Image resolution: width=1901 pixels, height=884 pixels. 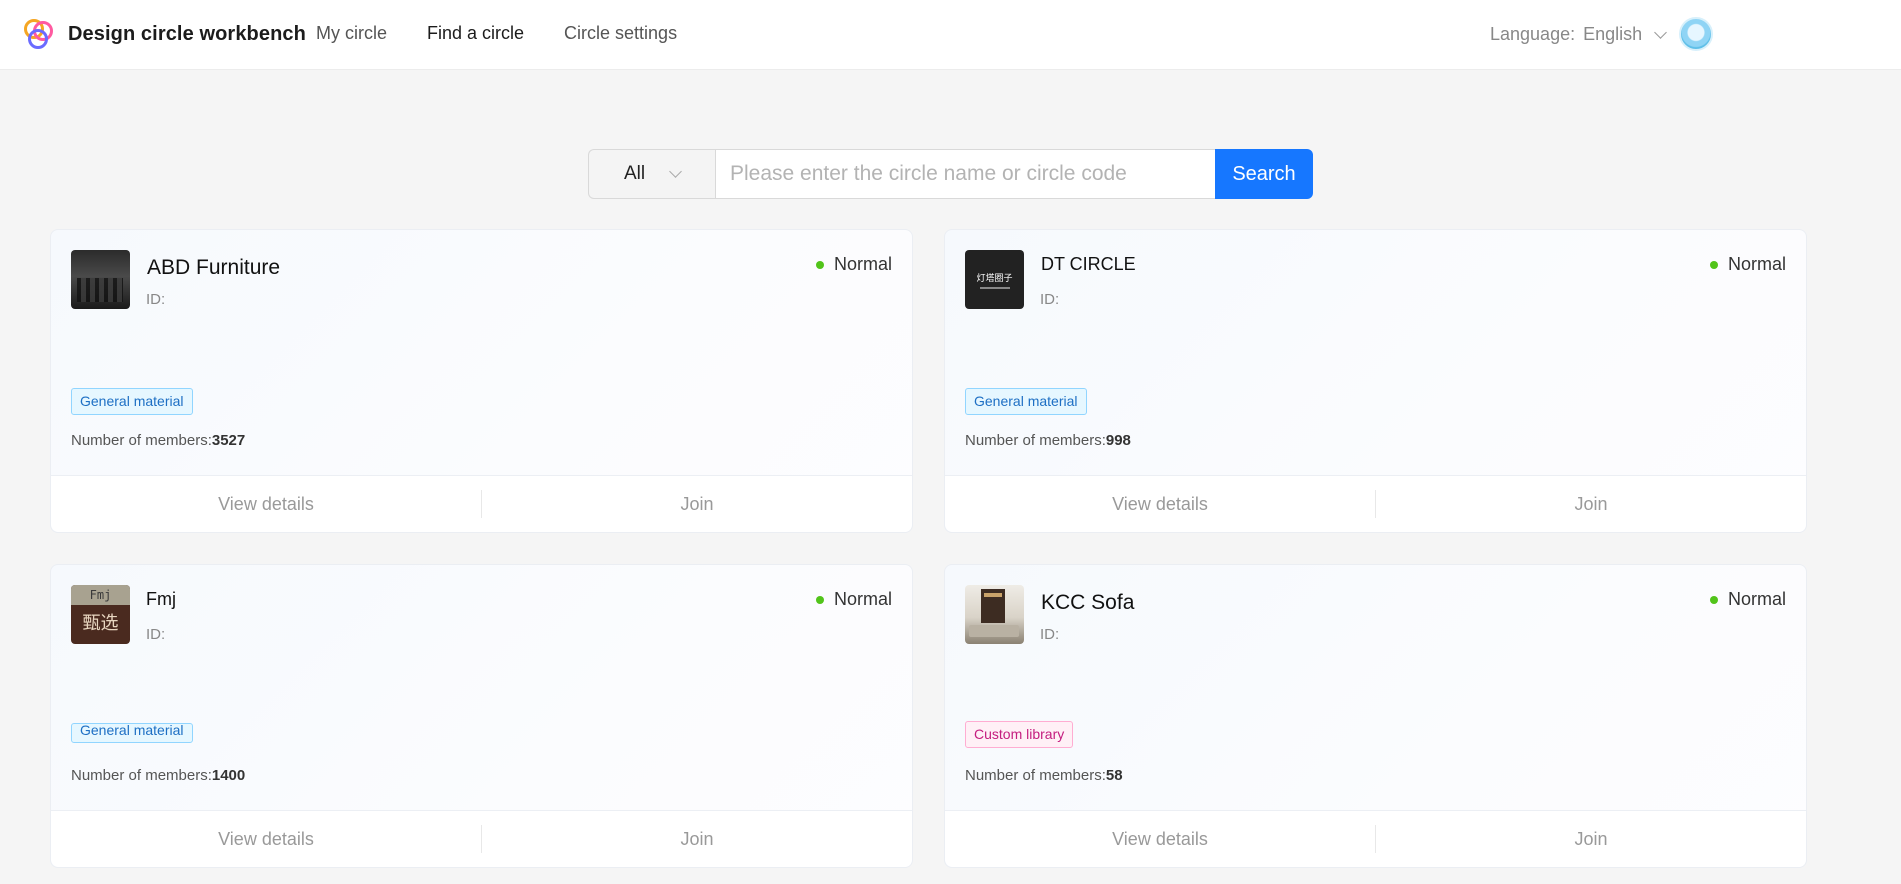 I want to click on search-bar: All Search, so click(x=950, y=174).